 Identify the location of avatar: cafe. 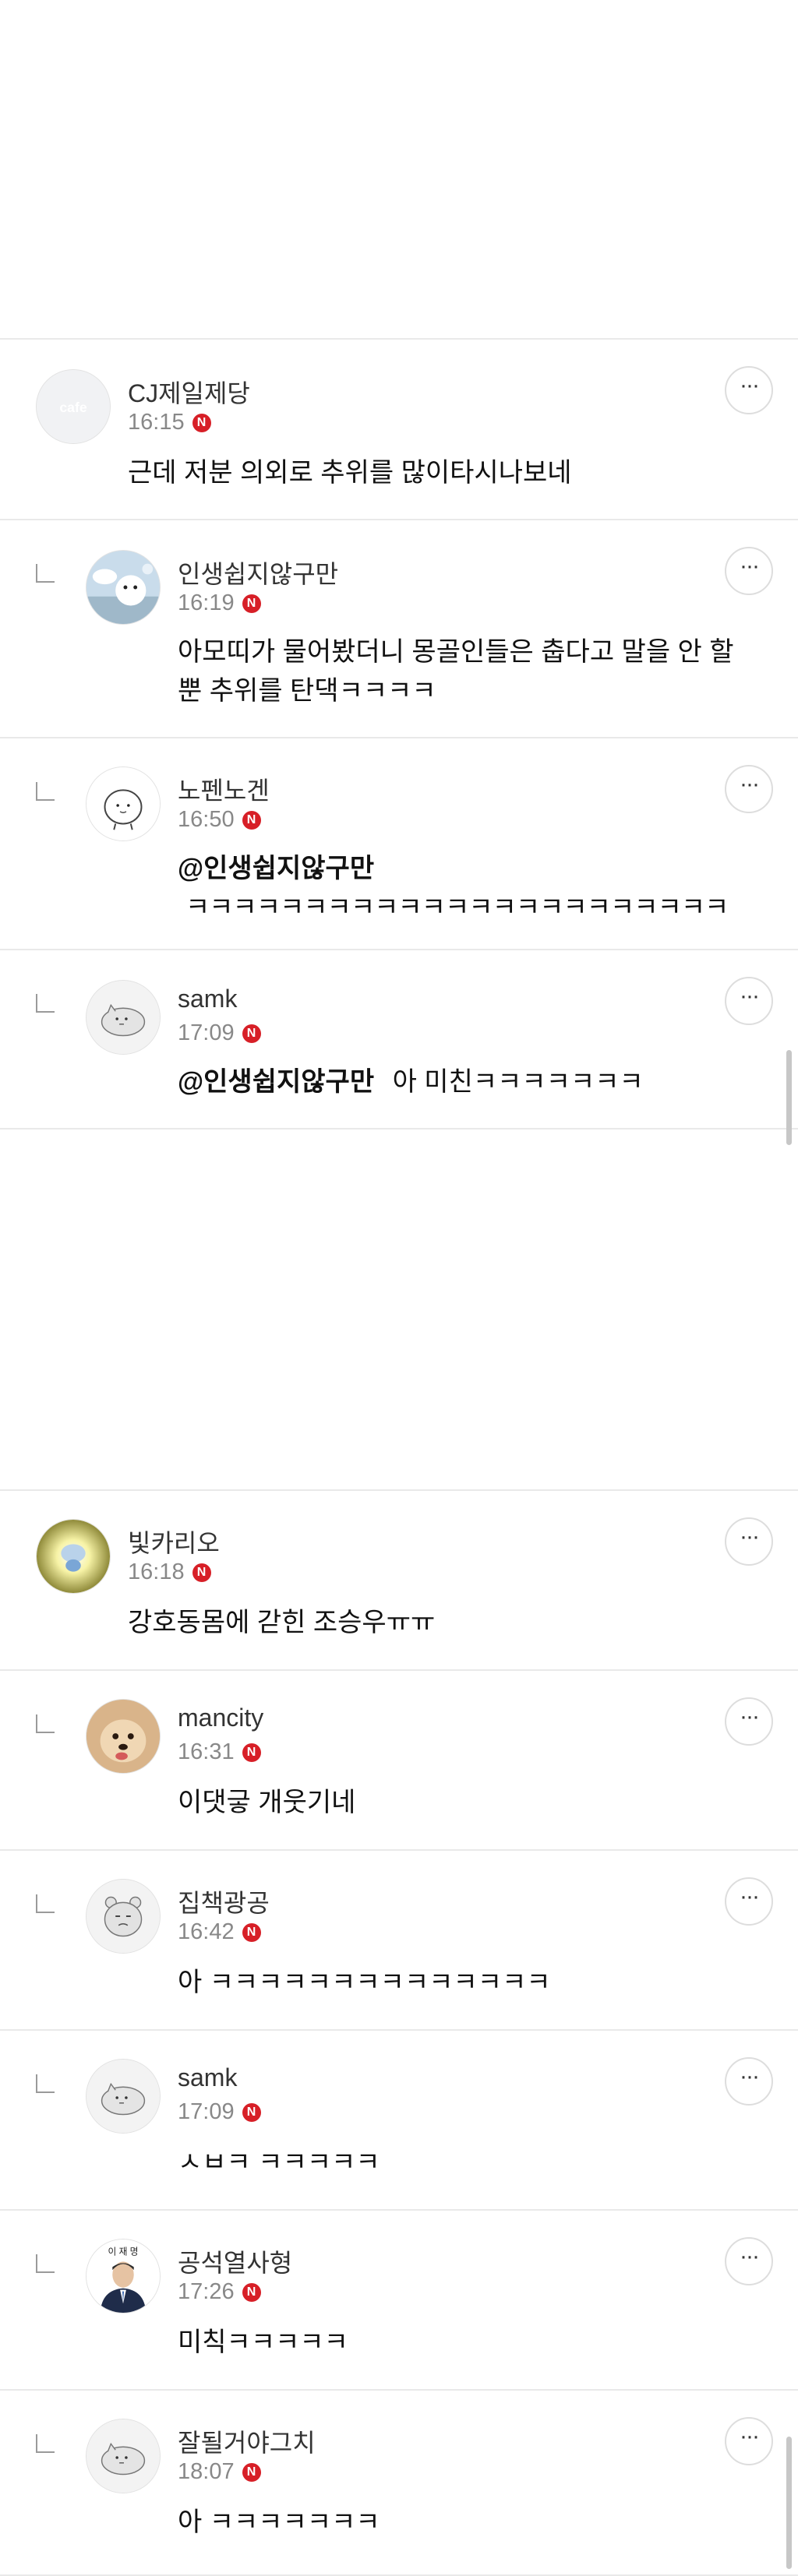
(73, 406).